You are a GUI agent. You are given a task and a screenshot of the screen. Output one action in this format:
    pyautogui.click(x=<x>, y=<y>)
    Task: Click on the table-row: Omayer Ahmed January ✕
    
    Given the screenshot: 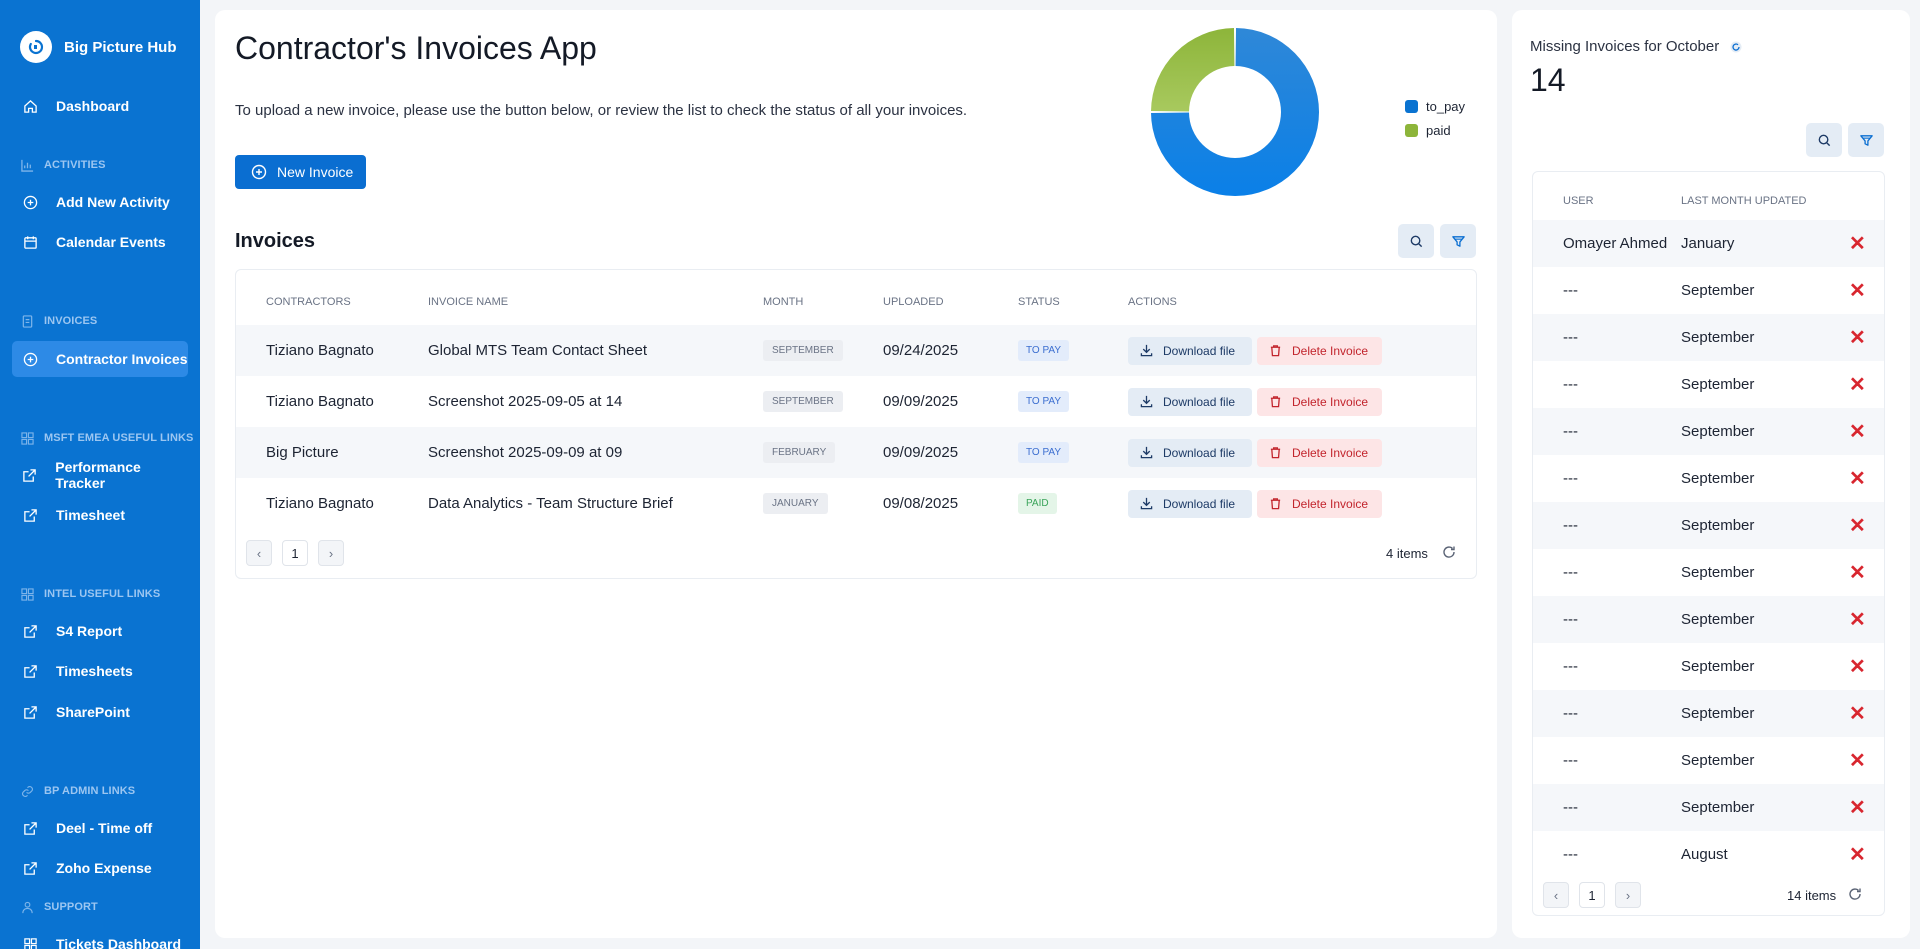 What is the action you would take?
    pyautogui.click(x=1708, y=243)
    